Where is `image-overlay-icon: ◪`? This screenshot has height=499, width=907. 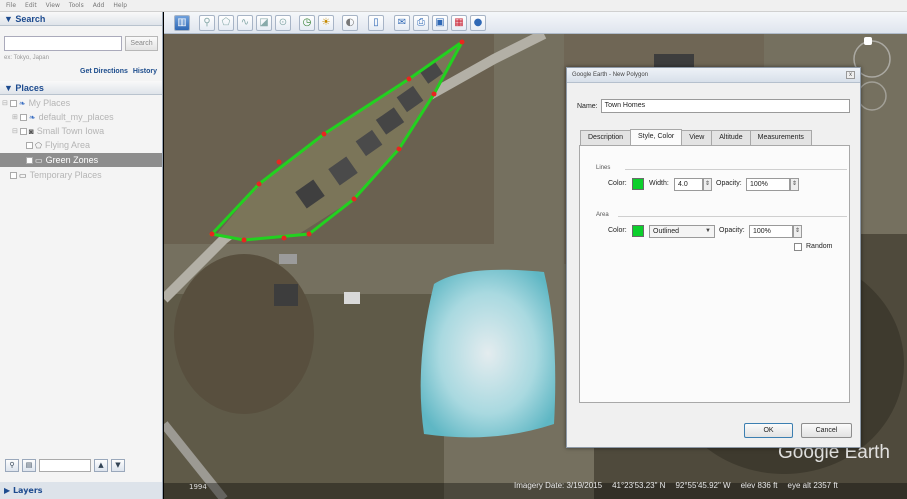 image-overlay-icon: ◪ is located at coordinates (264, 23).